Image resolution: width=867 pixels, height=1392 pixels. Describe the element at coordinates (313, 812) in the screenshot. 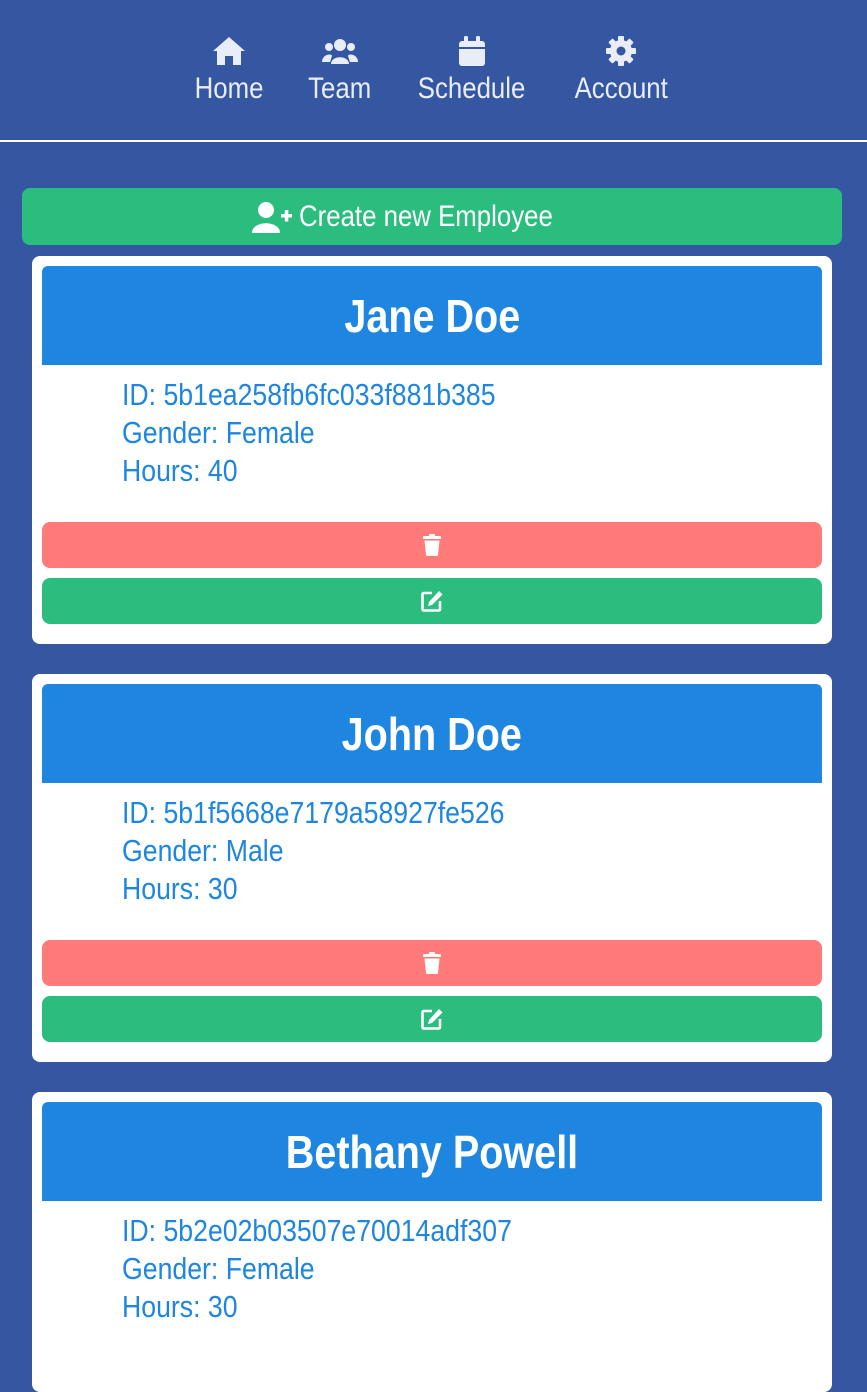

I see `employee-id: ID: 5b1f5668e7179a58927fe526` at that location.